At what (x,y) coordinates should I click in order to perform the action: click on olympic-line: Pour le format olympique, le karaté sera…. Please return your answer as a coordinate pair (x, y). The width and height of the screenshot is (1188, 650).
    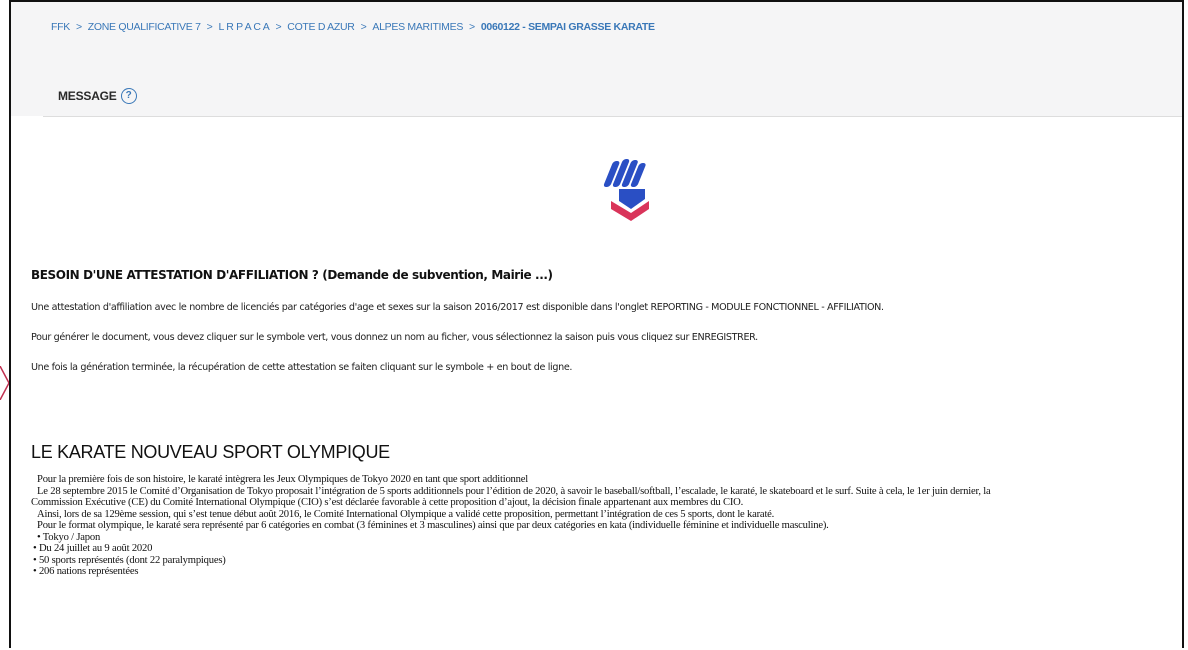
    Looking at the image, I should click on (433, 525).